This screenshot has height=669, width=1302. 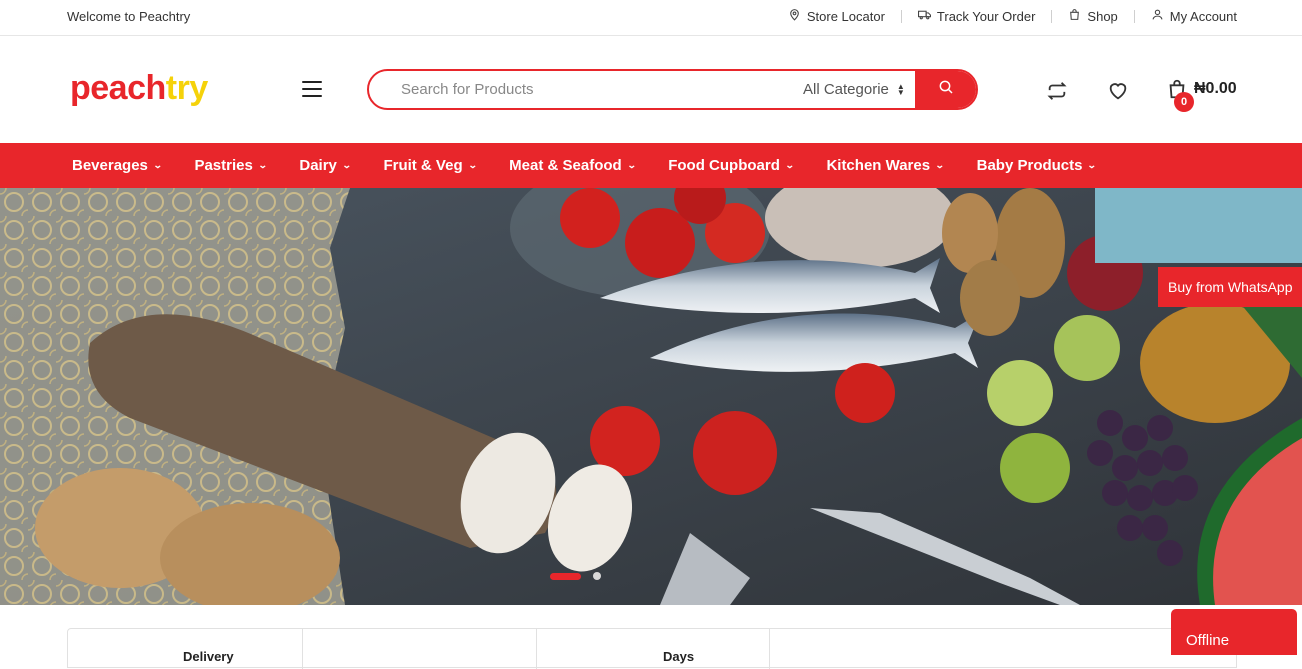 What do you see at coordinates (924, 16) in the screenshot?
I see `truck-icon` at bounding box center [924, 16].